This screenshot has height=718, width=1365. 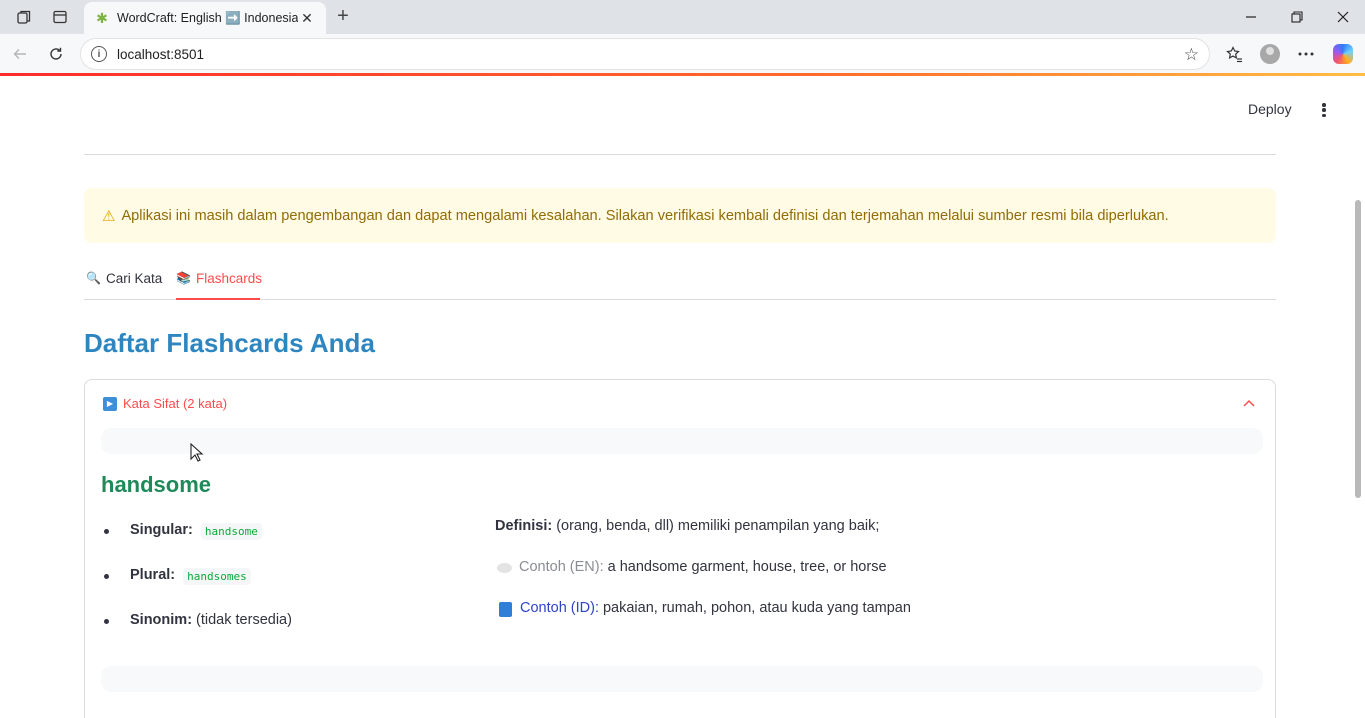 I want to click on list-item: Sinonim: (tidak tersedia), so click(x=196, y=634).